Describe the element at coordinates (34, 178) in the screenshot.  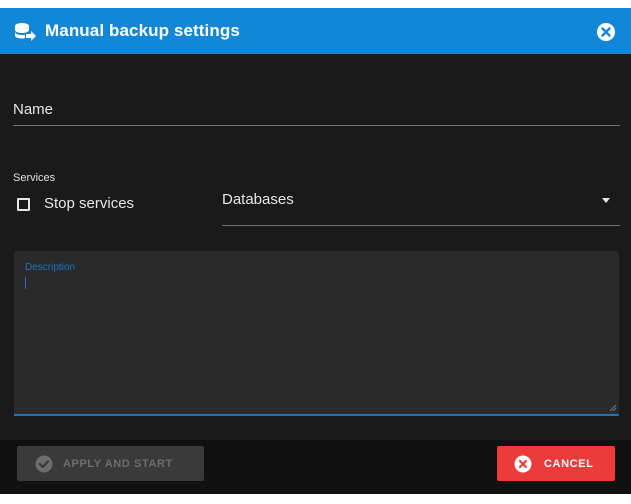
I see `services-label: Services` at that location.